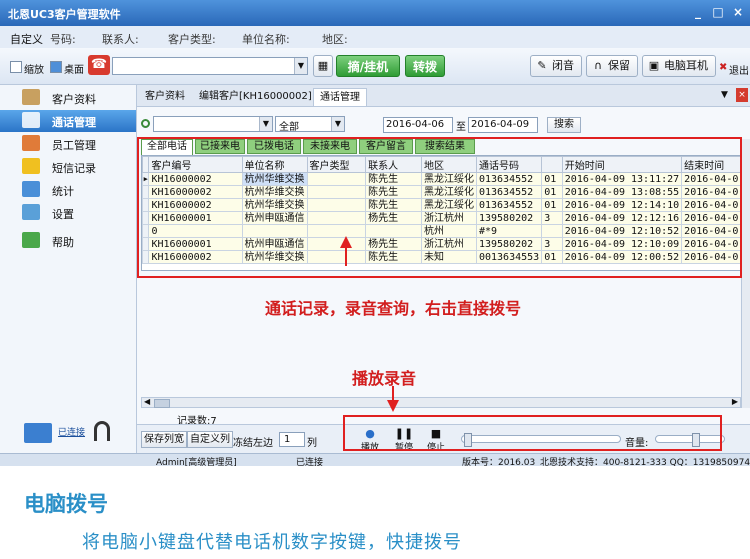 This screenshot has height=559, width=750. What do you see at coordinates (718, 12) in the screenshot?
I see `maximize-button: □` at bounding box center [718, 12].